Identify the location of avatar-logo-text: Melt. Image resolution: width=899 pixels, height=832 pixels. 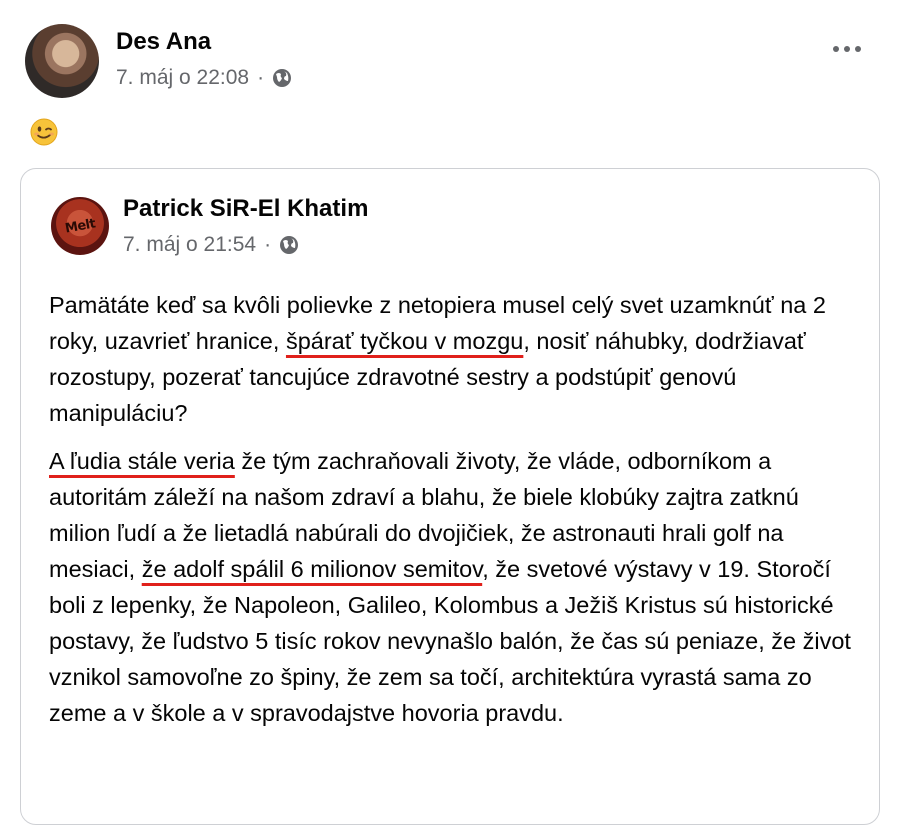
(80, 226).